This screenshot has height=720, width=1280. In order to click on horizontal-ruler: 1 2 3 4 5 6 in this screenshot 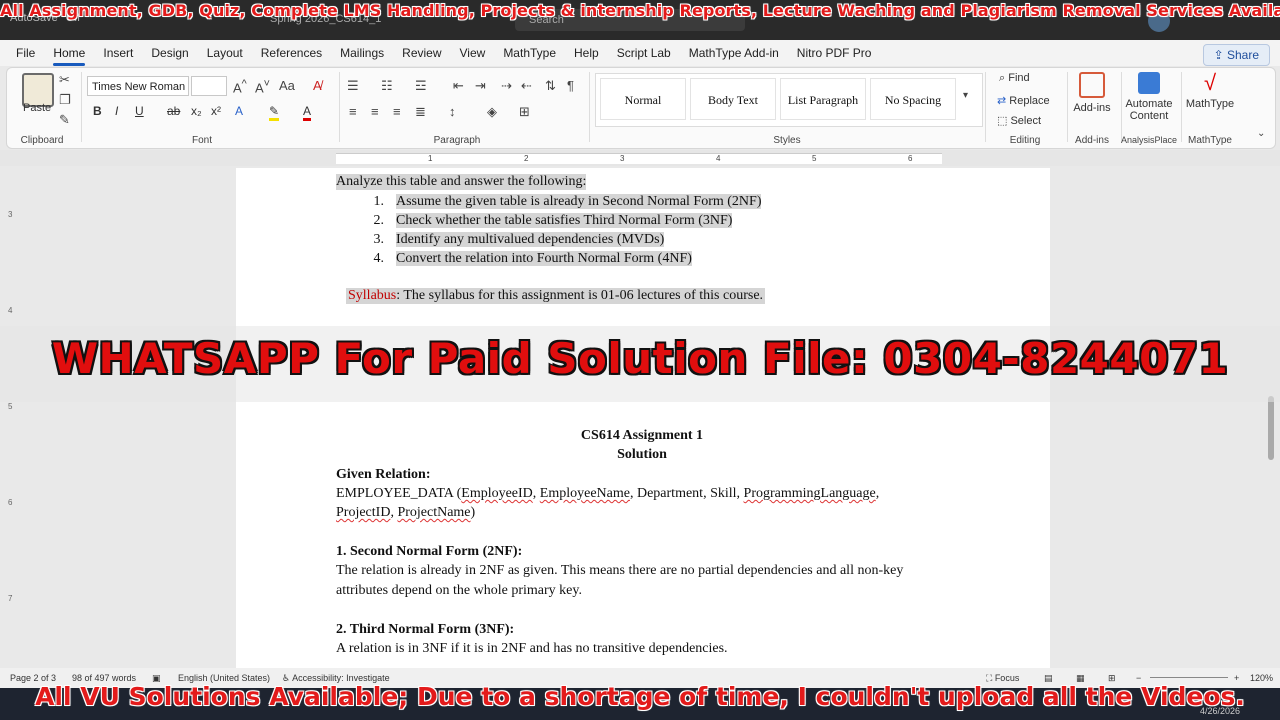, I will do `click(640, 158)`.